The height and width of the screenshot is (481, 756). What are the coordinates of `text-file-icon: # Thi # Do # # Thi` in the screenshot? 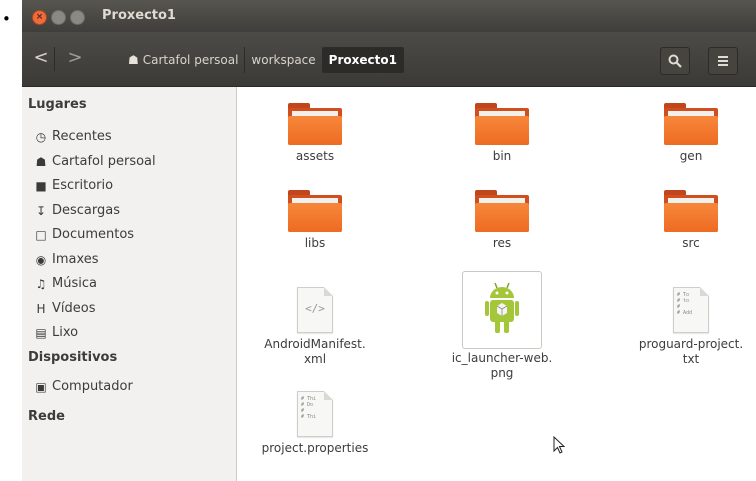 It's located at (315, 414).